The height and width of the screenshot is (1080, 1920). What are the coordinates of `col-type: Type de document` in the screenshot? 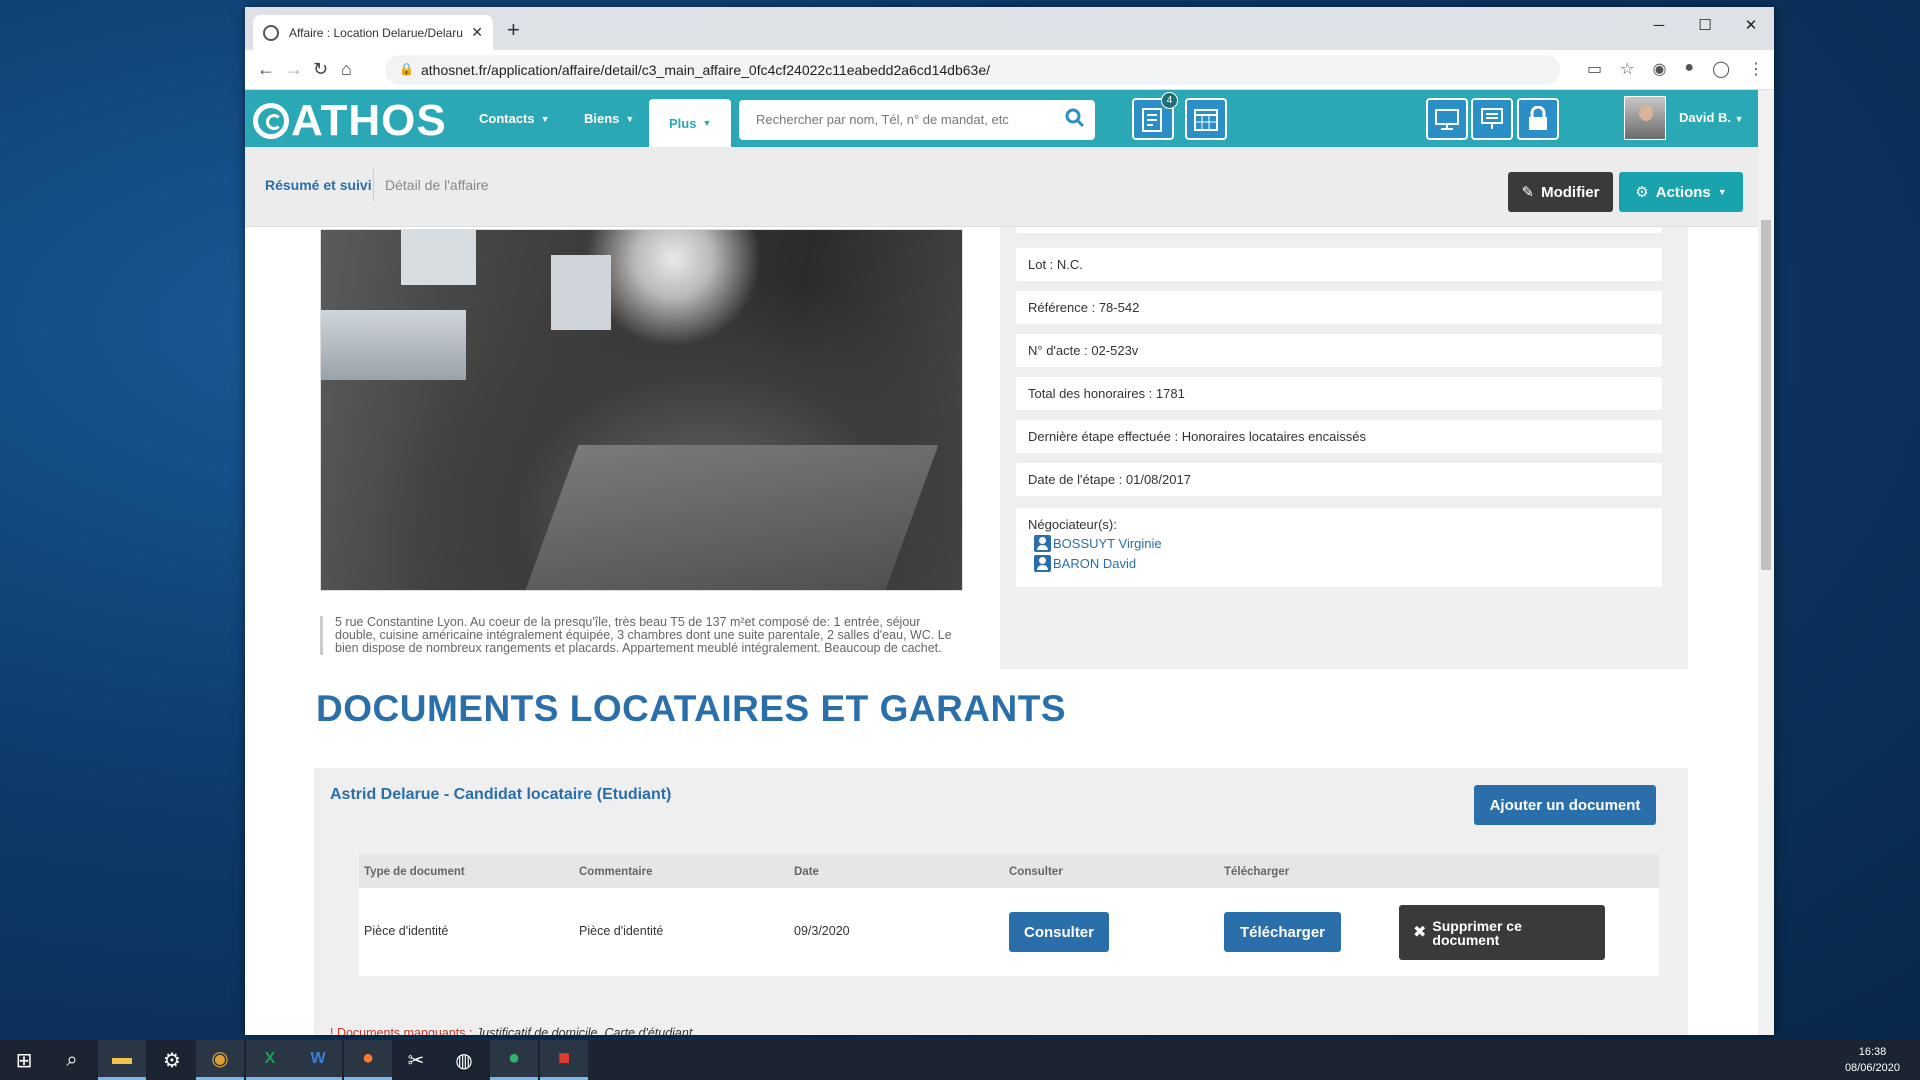 It's located at (414, 872).